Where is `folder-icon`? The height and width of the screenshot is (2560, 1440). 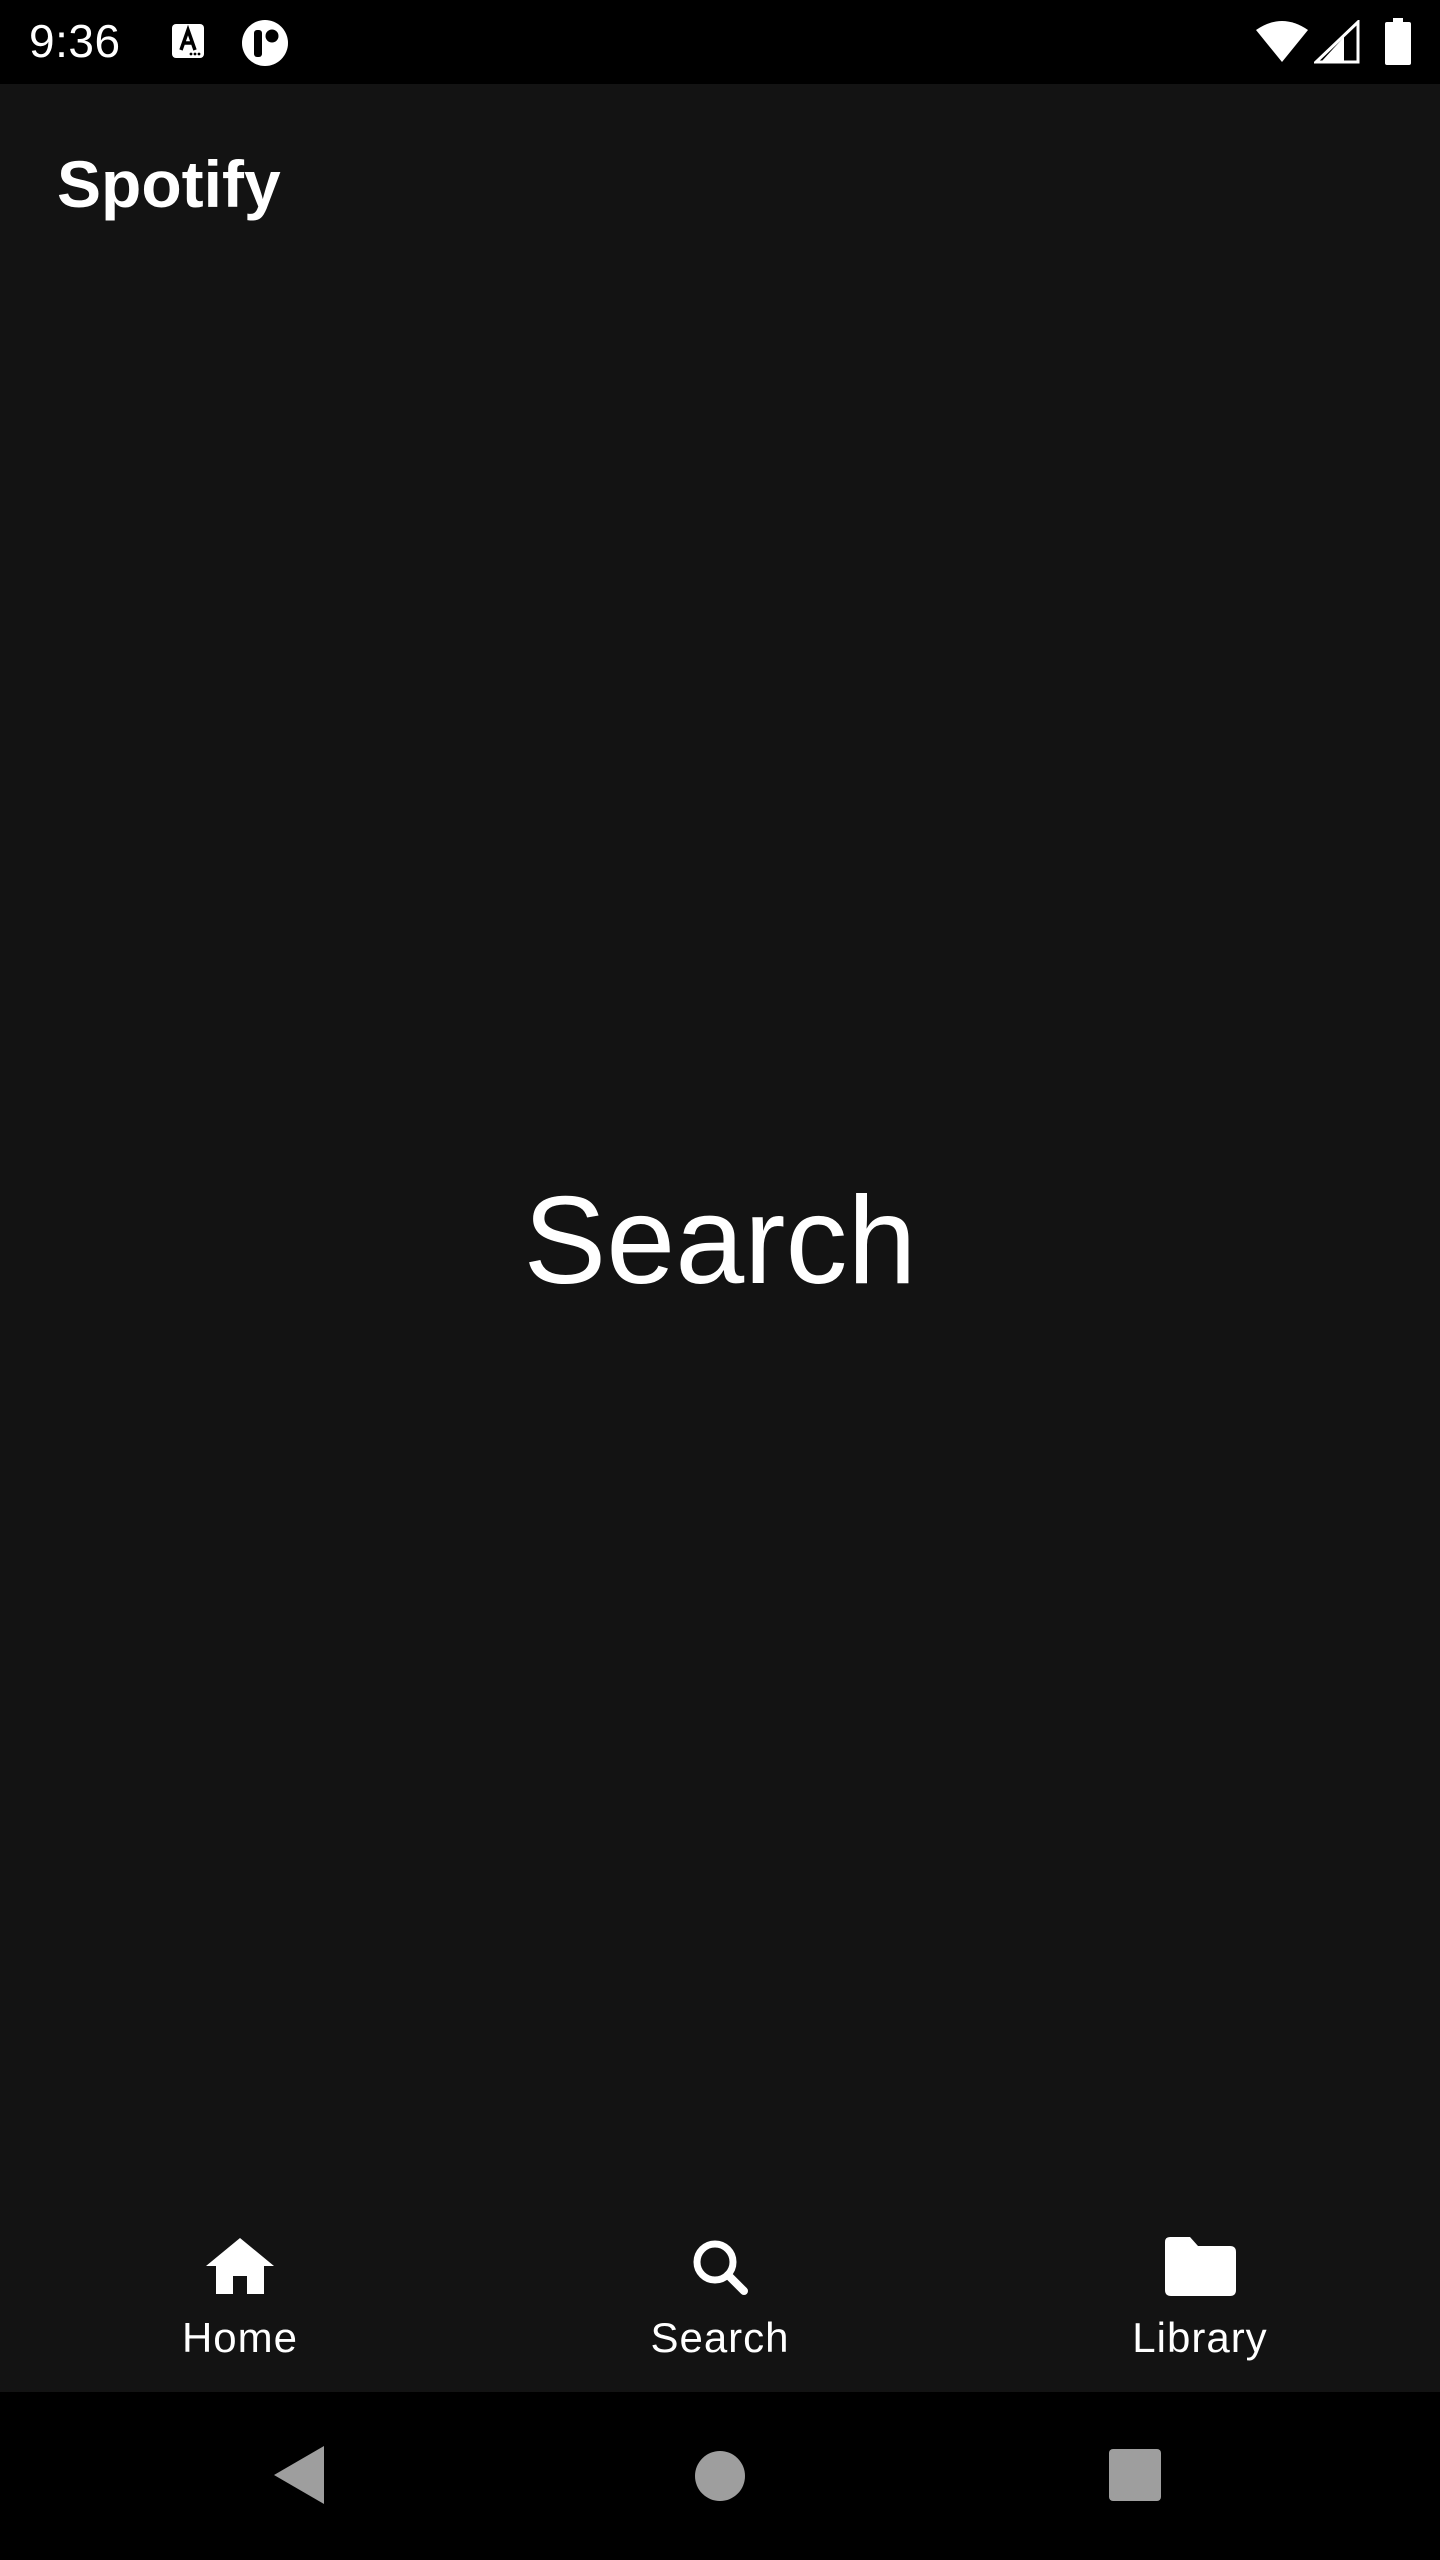
folder-icon is located at coordinates (1200, 2266).